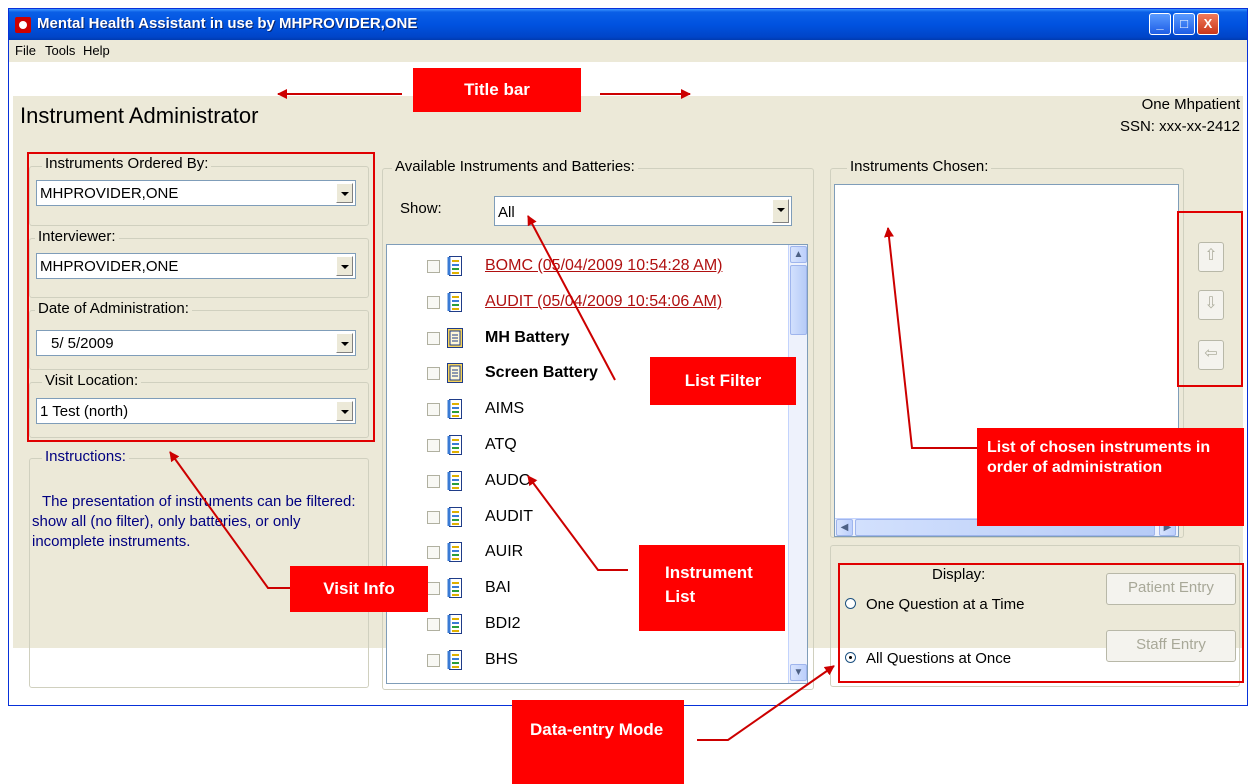 The height and width of the screenshot is (784, 1252). What do you see at coordinates (497, 90) in the screenshot?
I see `annotation-title-bar: Title bar` at bounding box center [497, 90].